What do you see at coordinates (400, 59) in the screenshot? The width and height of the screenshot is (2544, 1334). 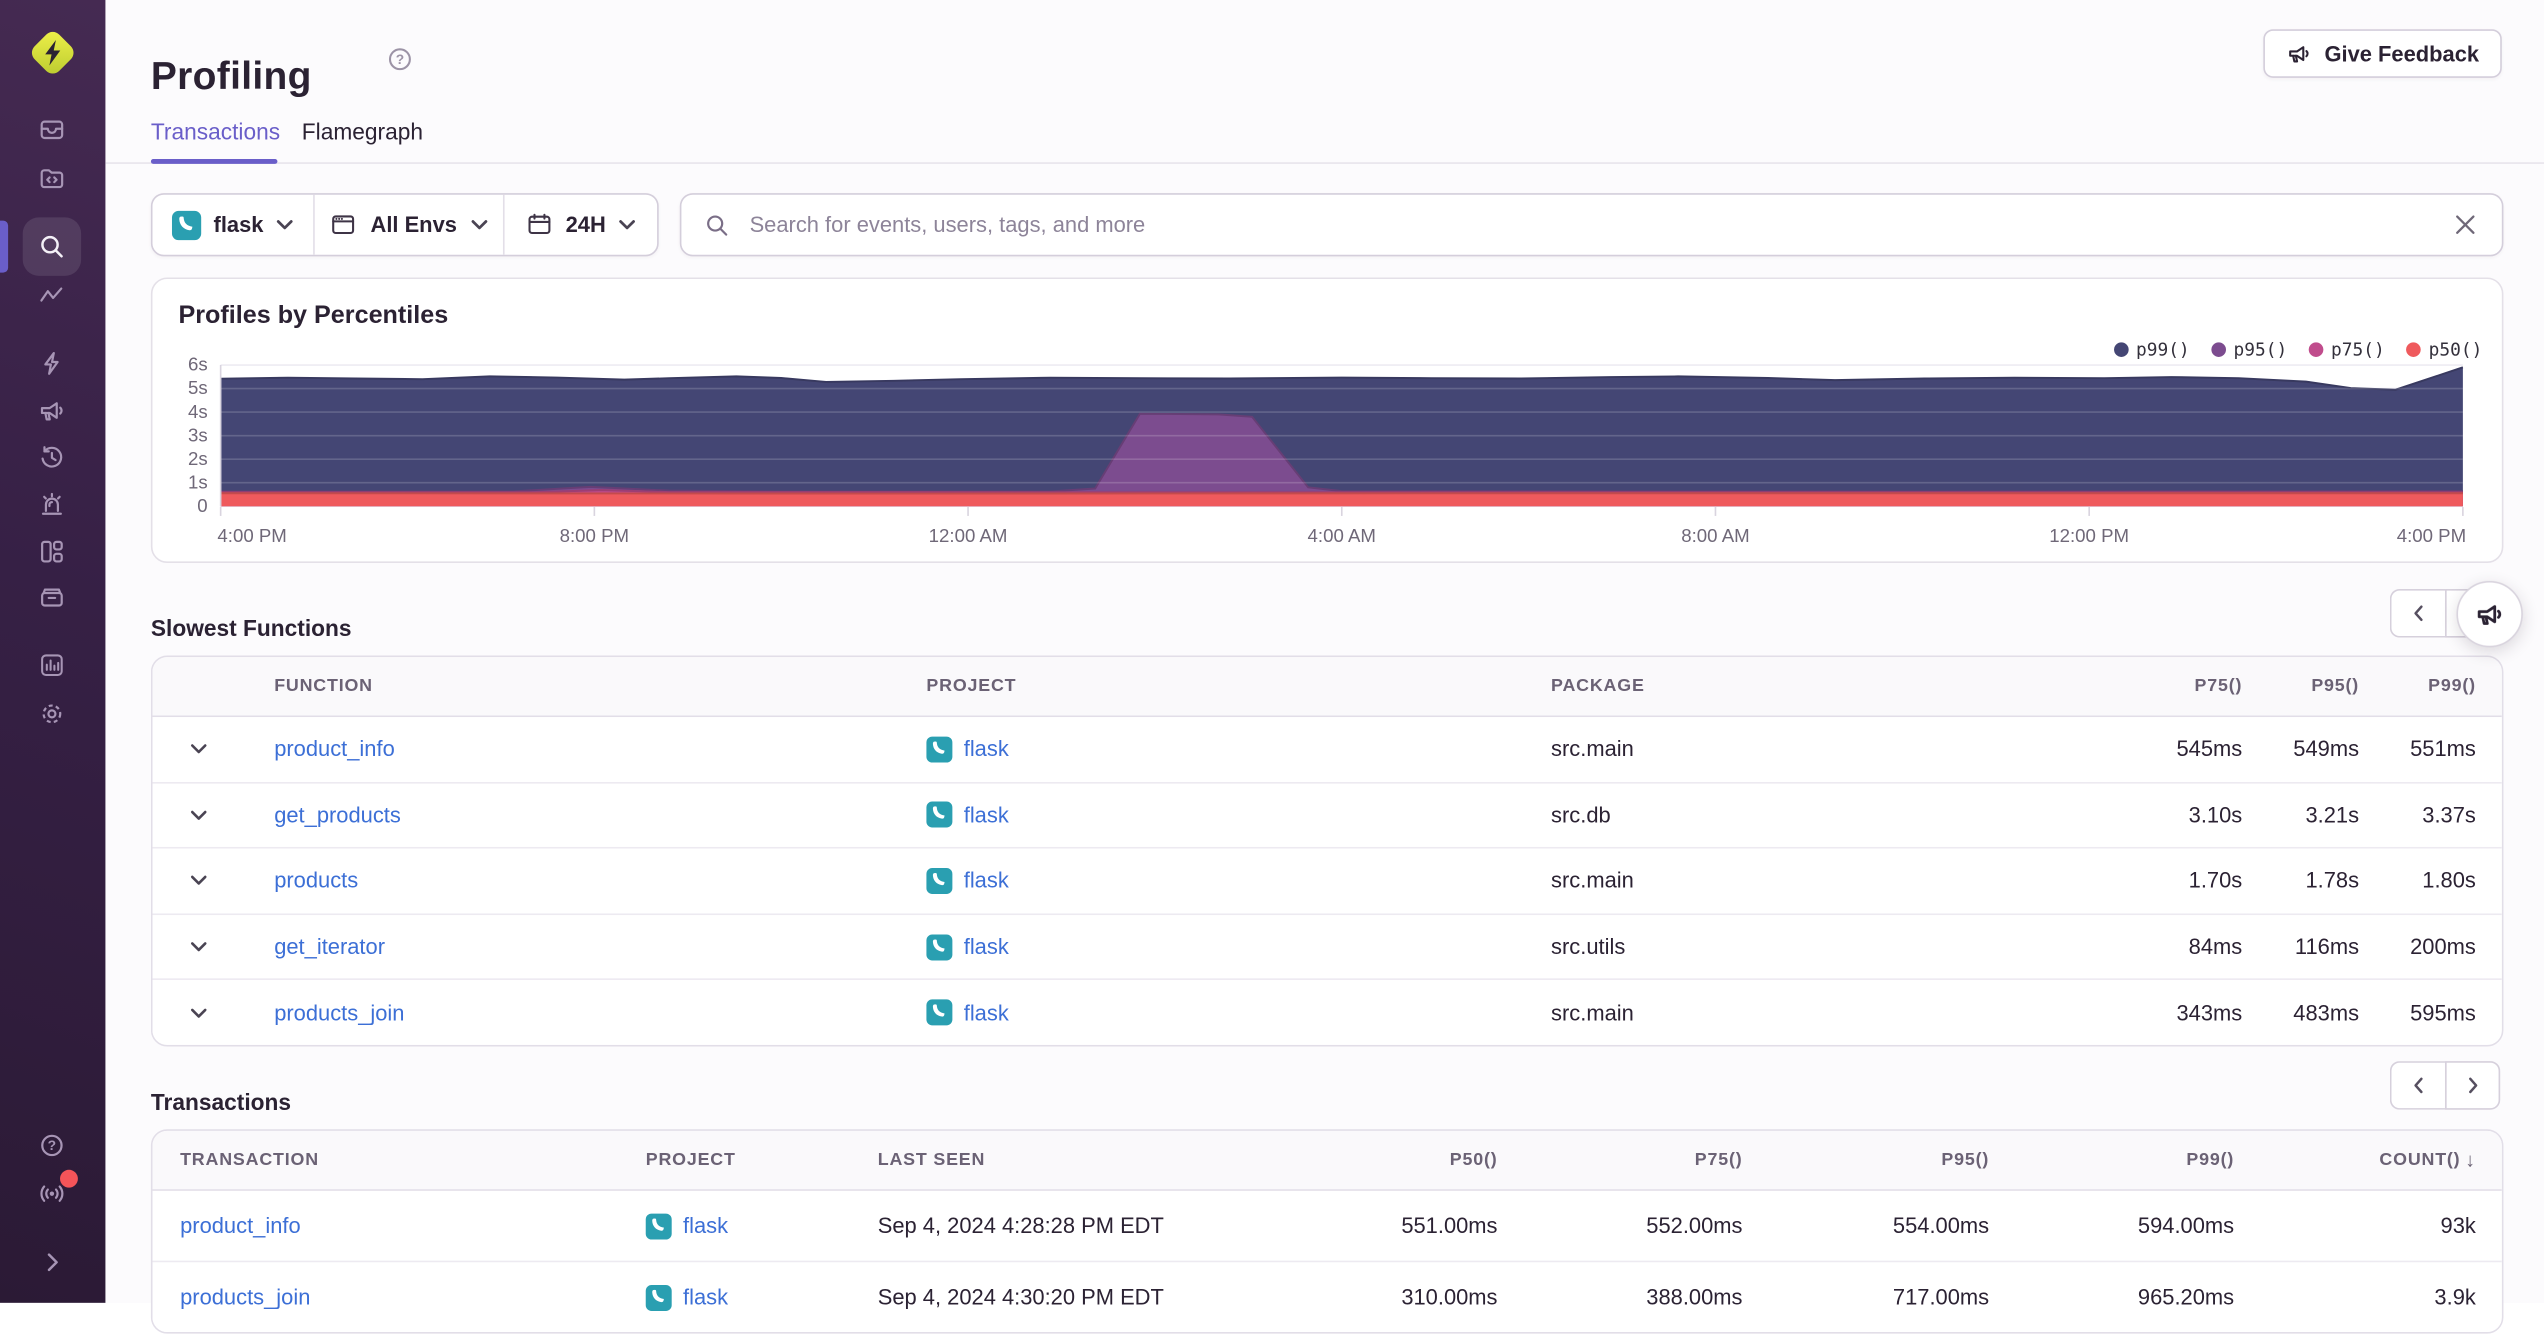 I see `page-help-icon: ?` at bounding box center [400, 59].